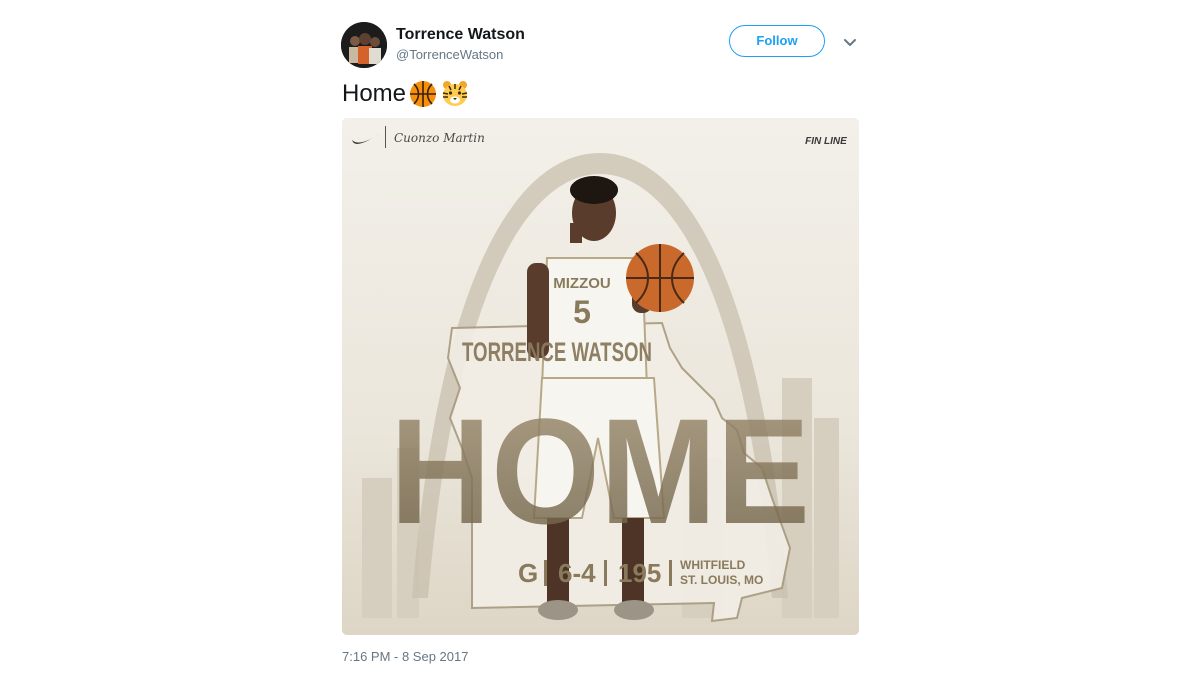 This screenshot has width=1200, height=674. I want to click on username-handle: @TorrenceWatson, so click(460, 54).